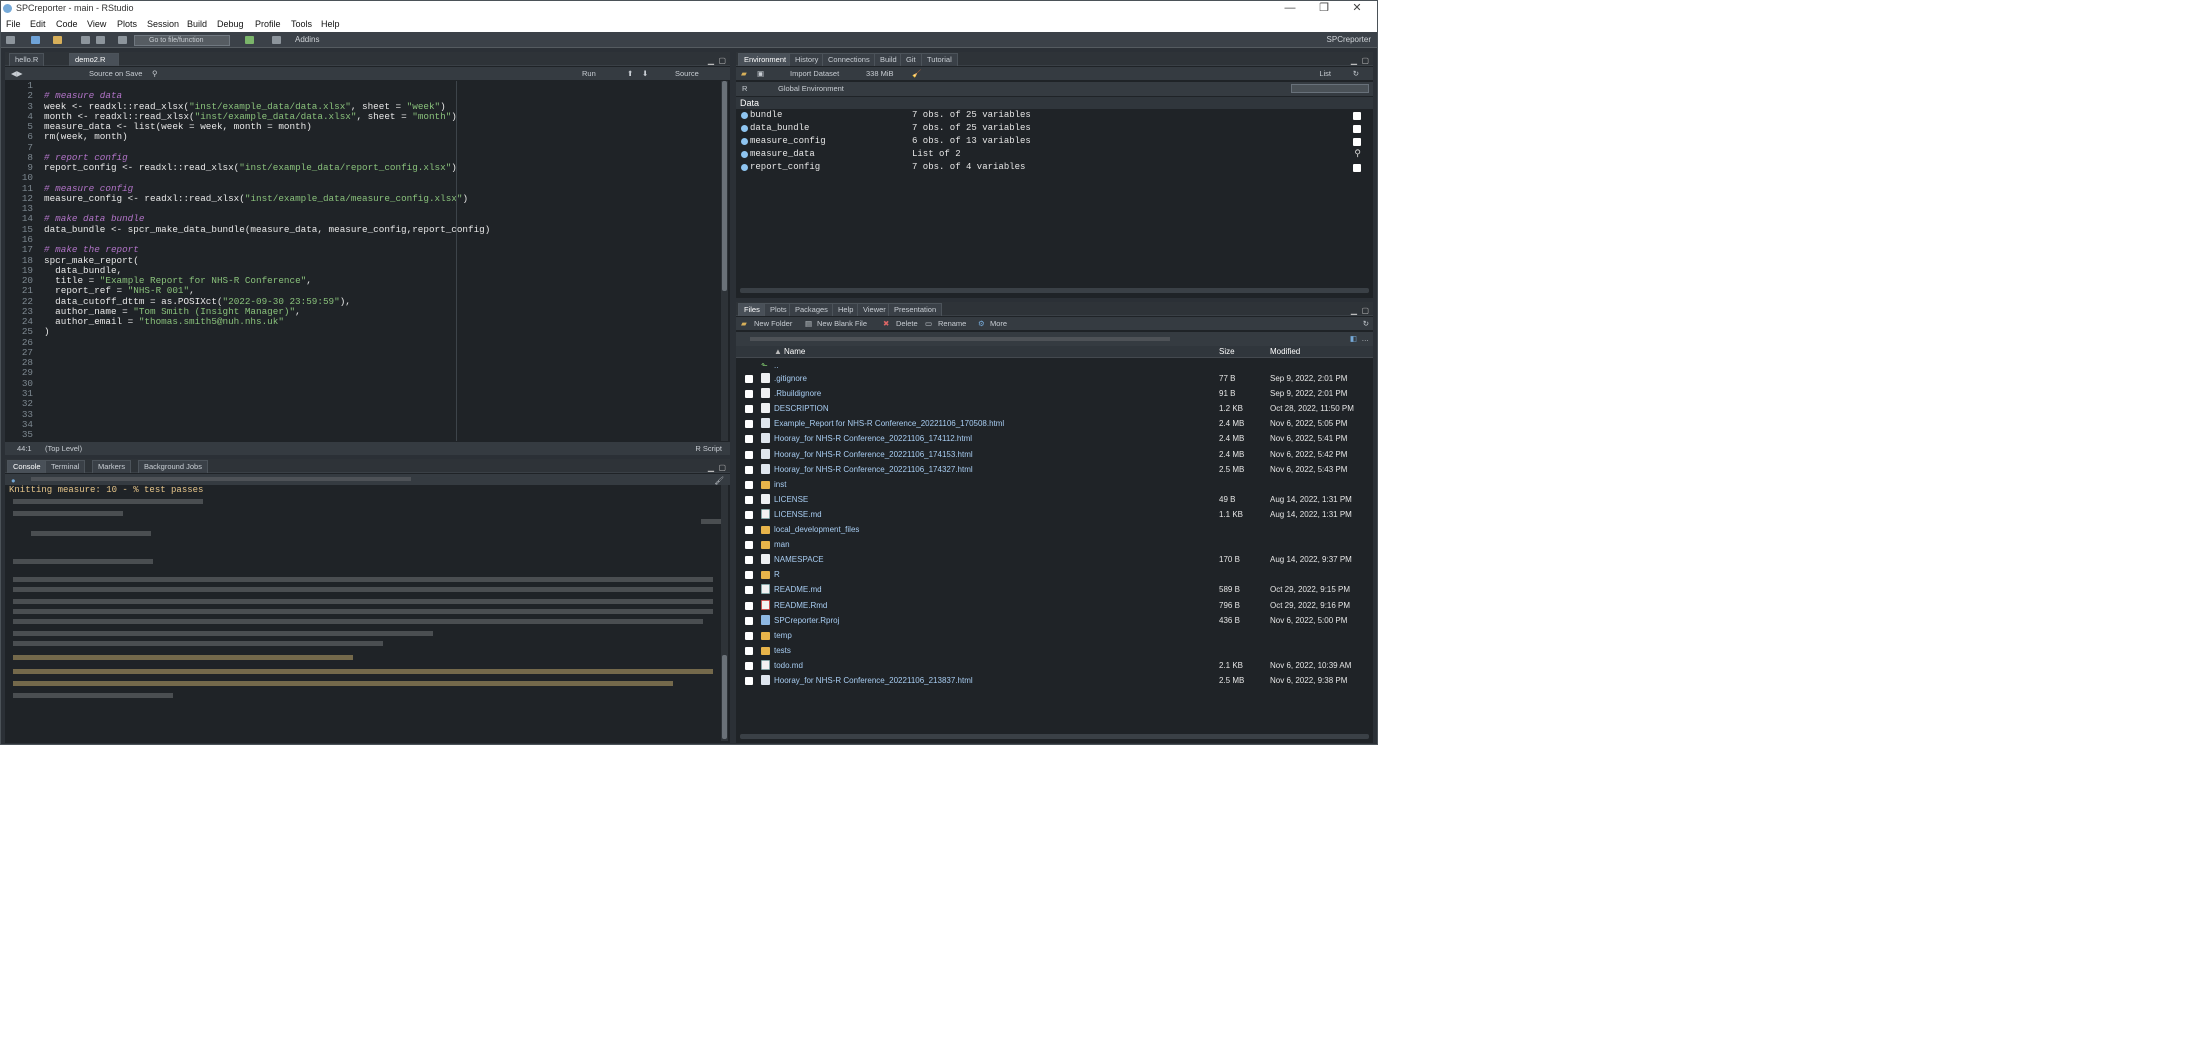  Describe the element at coordinates (1054, 141) in the screenshot. I see `env-row: measure_config 6 obs. of 13 variables` at that location.